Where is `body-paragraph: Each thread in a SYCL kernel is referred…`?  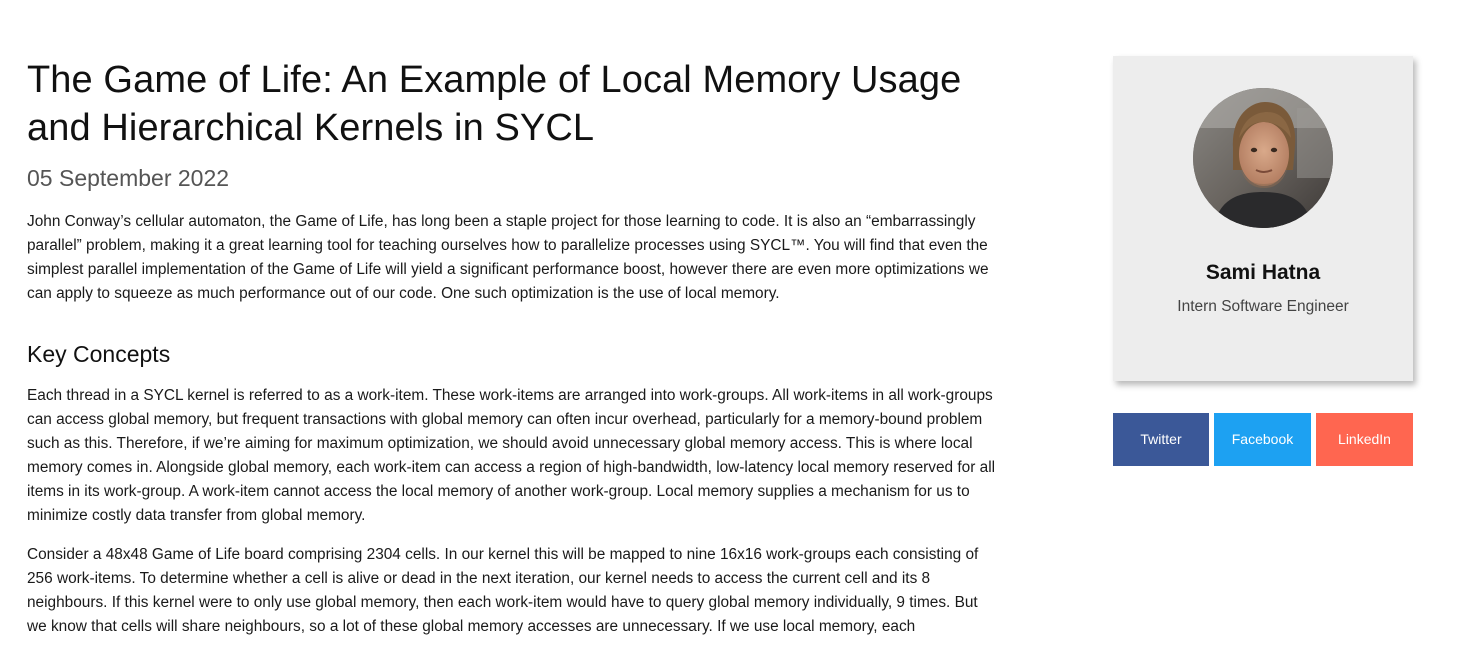
body-paragraph: Each thread in a SYCL kernel is referred… is located at coordinates (511, 455).